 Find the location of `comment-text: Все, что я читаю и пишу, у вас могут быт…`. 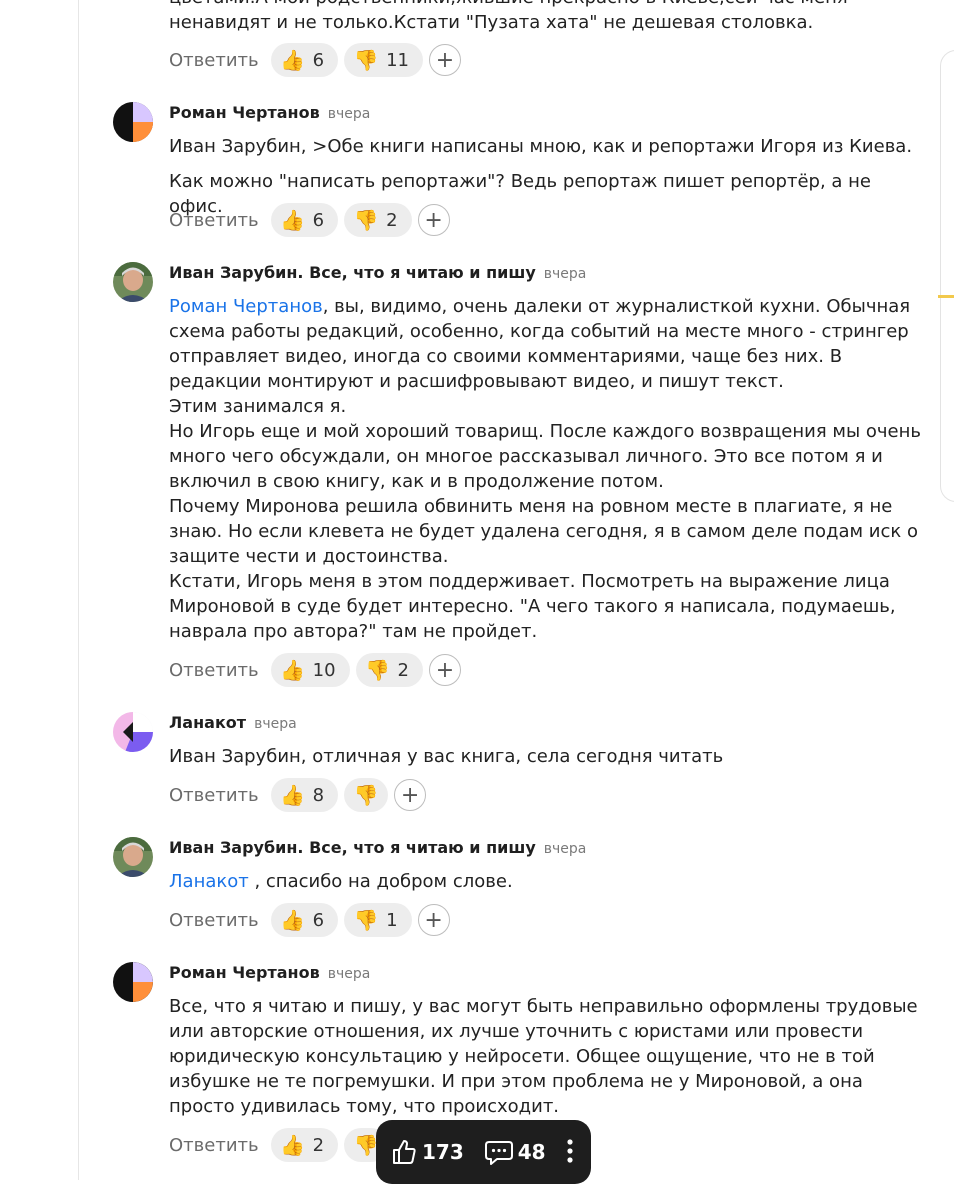

comment-text: Все, что я читаю и пишу, у вас могут быт… is located at coordinates (543, 1056).